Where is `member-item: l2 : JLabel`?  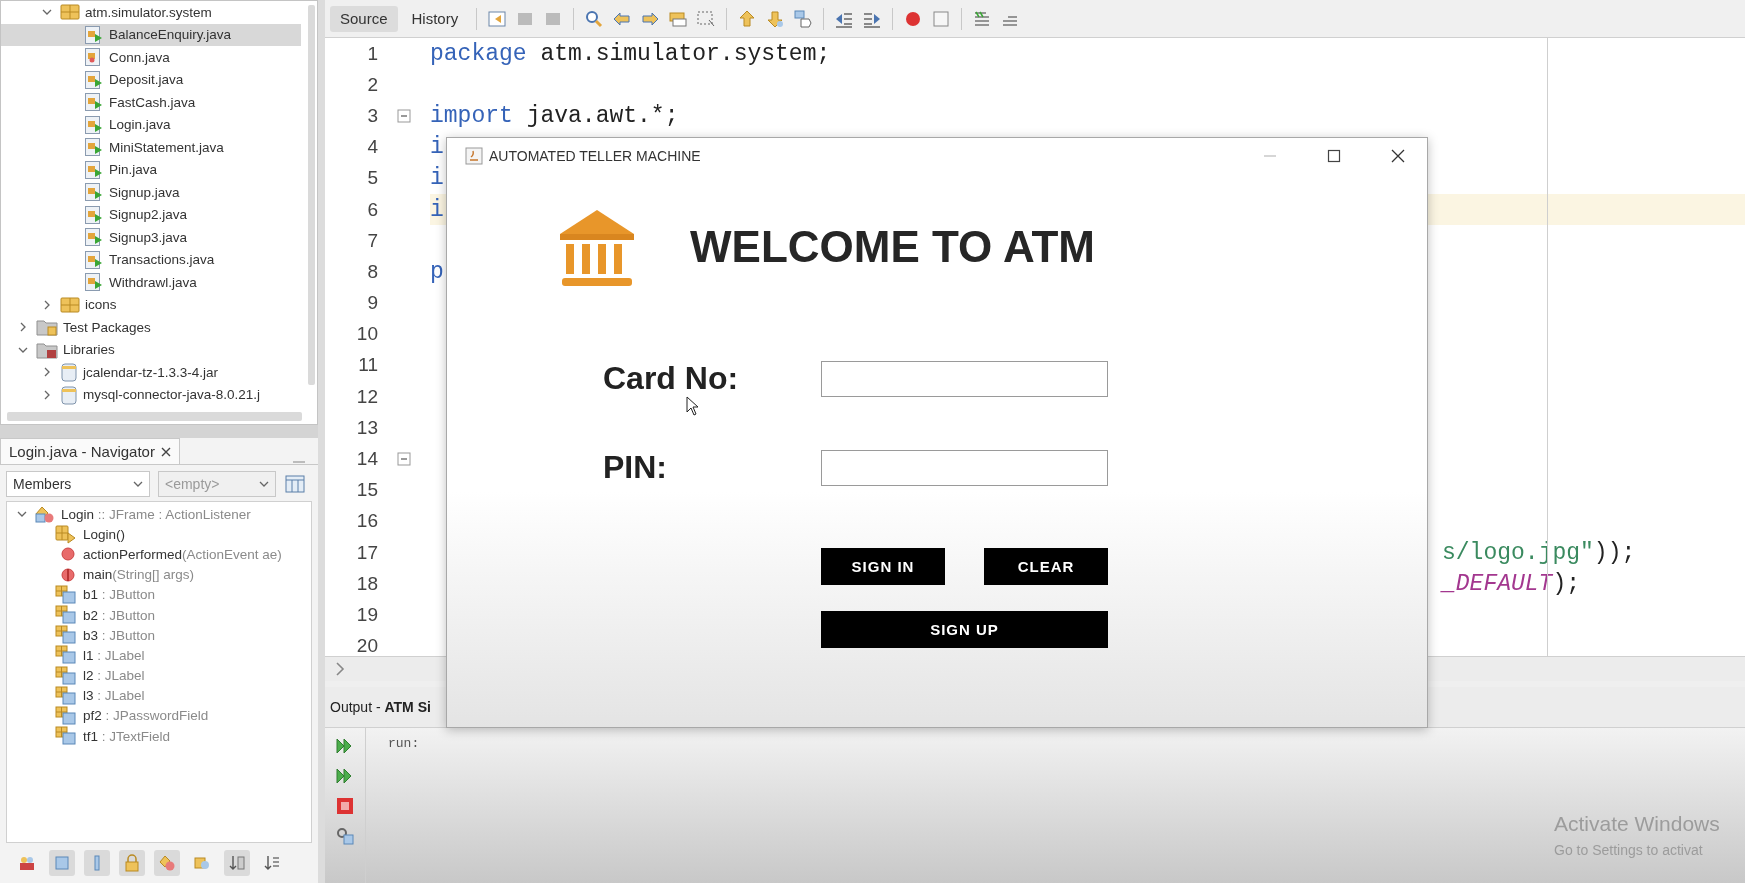
member-item: l2 : JLabel is located at coordinates (114, 676).